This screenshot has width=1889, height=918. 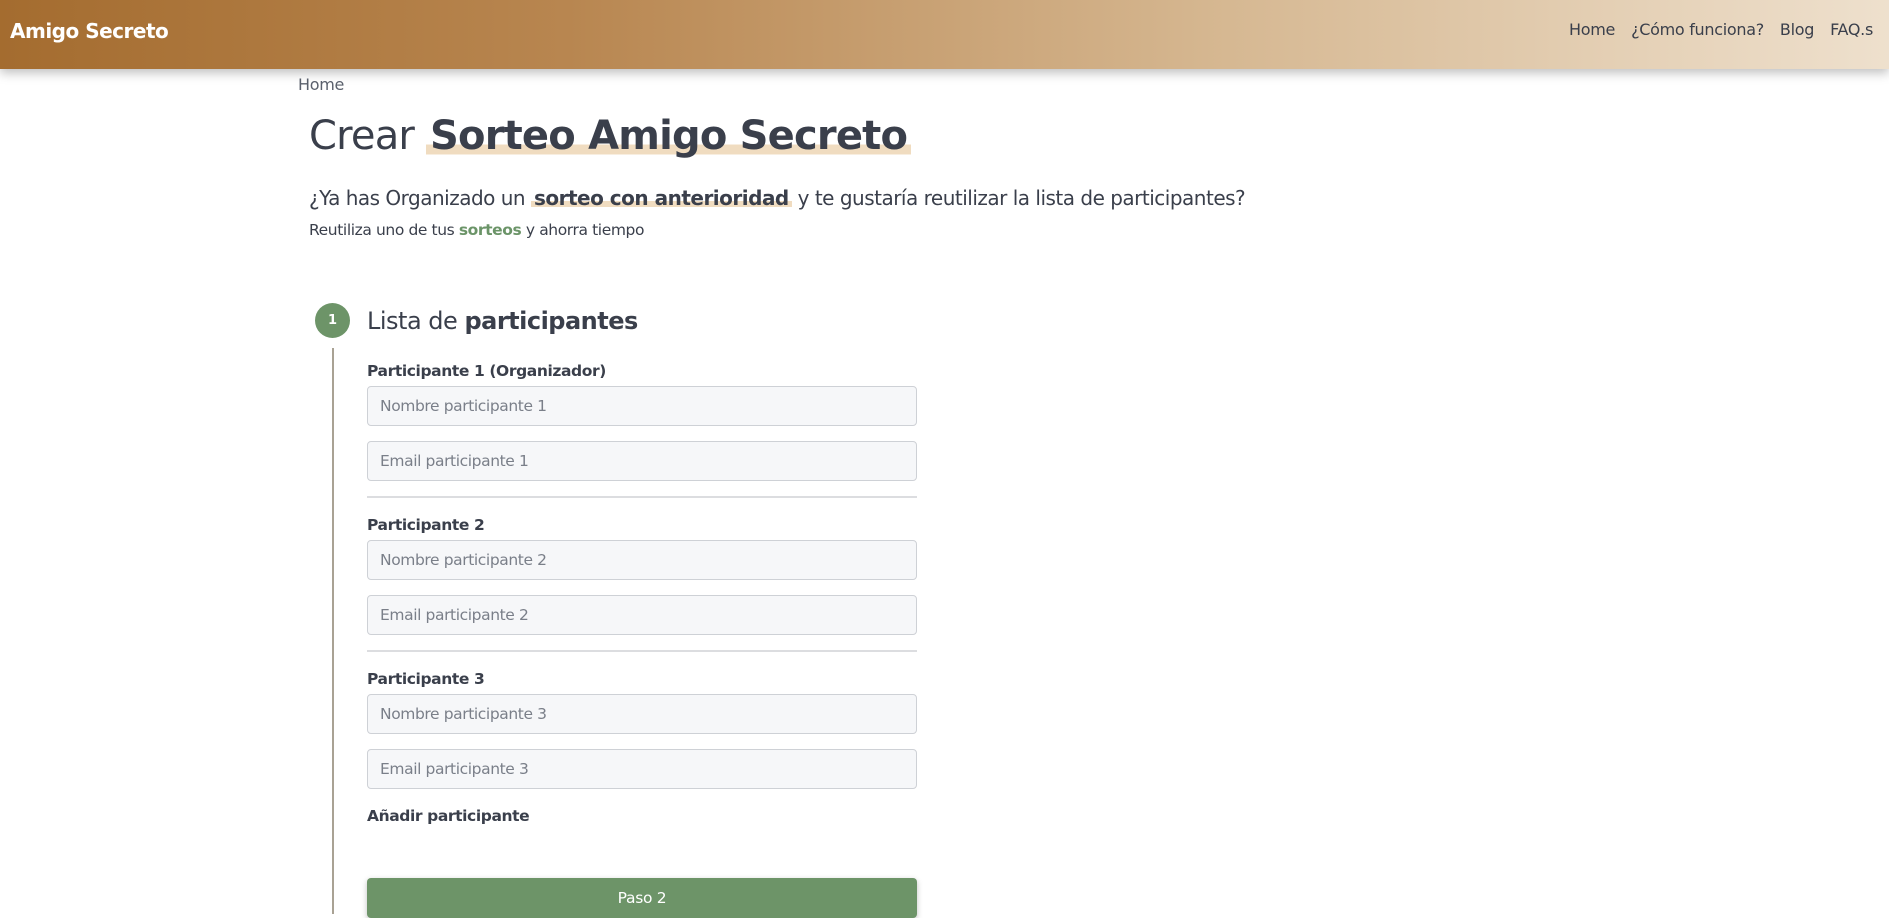 I want to click on step-title-prefix: Lista de, so click(x=412, y=321).